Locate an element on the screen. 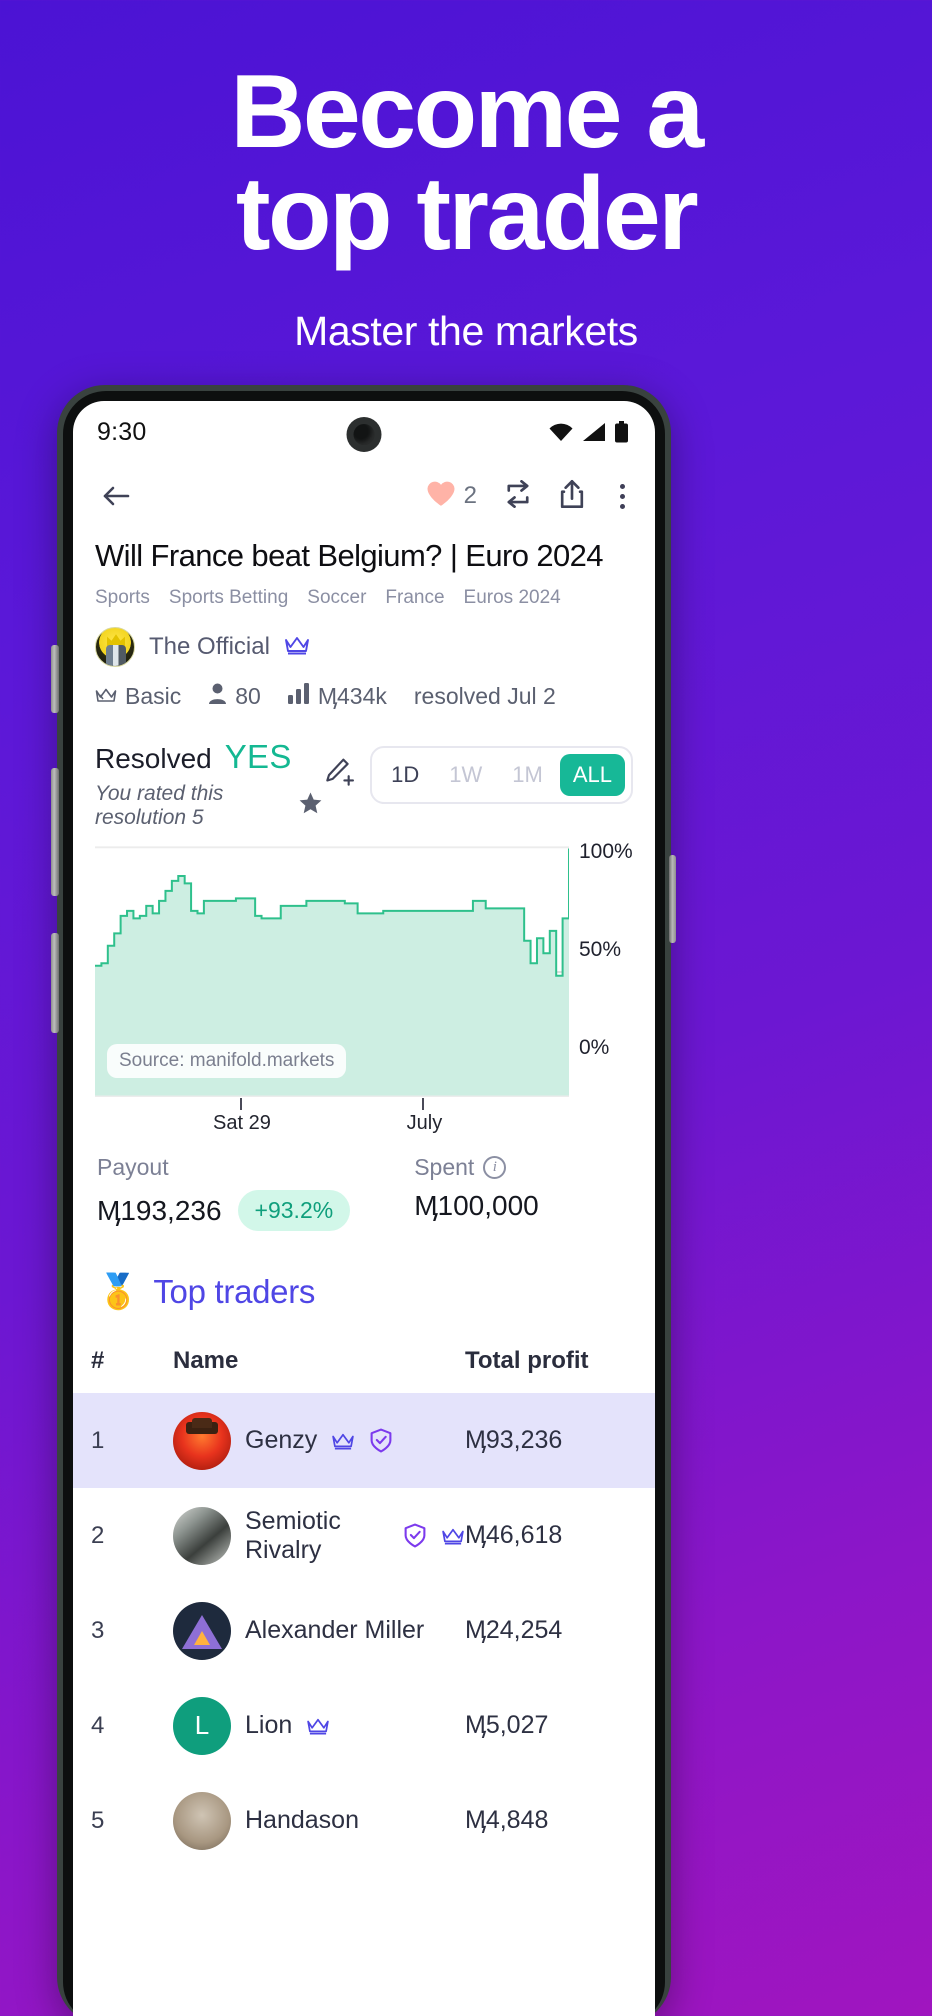  side-button-right is located at coordinates (672, 899).